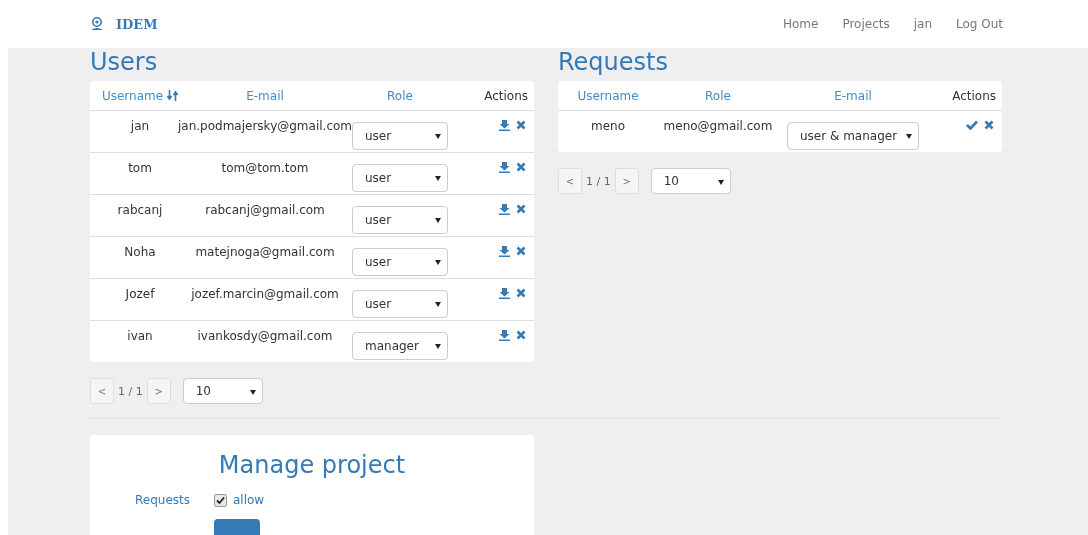  Describe the element at coordinates (265, 336) in the screenshot. I see `table-cell: ivankosdy@gmail.com` at that location.